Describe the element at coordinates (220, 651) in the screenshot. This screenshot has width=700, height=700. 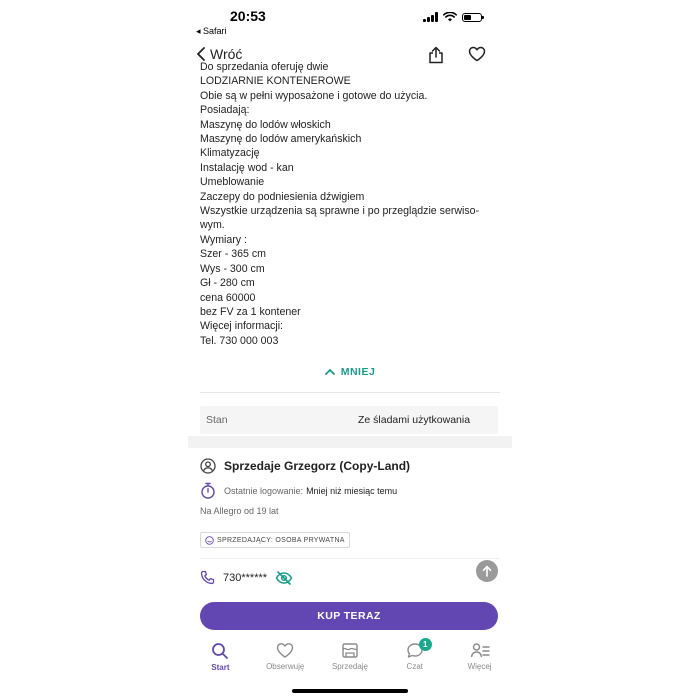
I see `search-icon` at that location.